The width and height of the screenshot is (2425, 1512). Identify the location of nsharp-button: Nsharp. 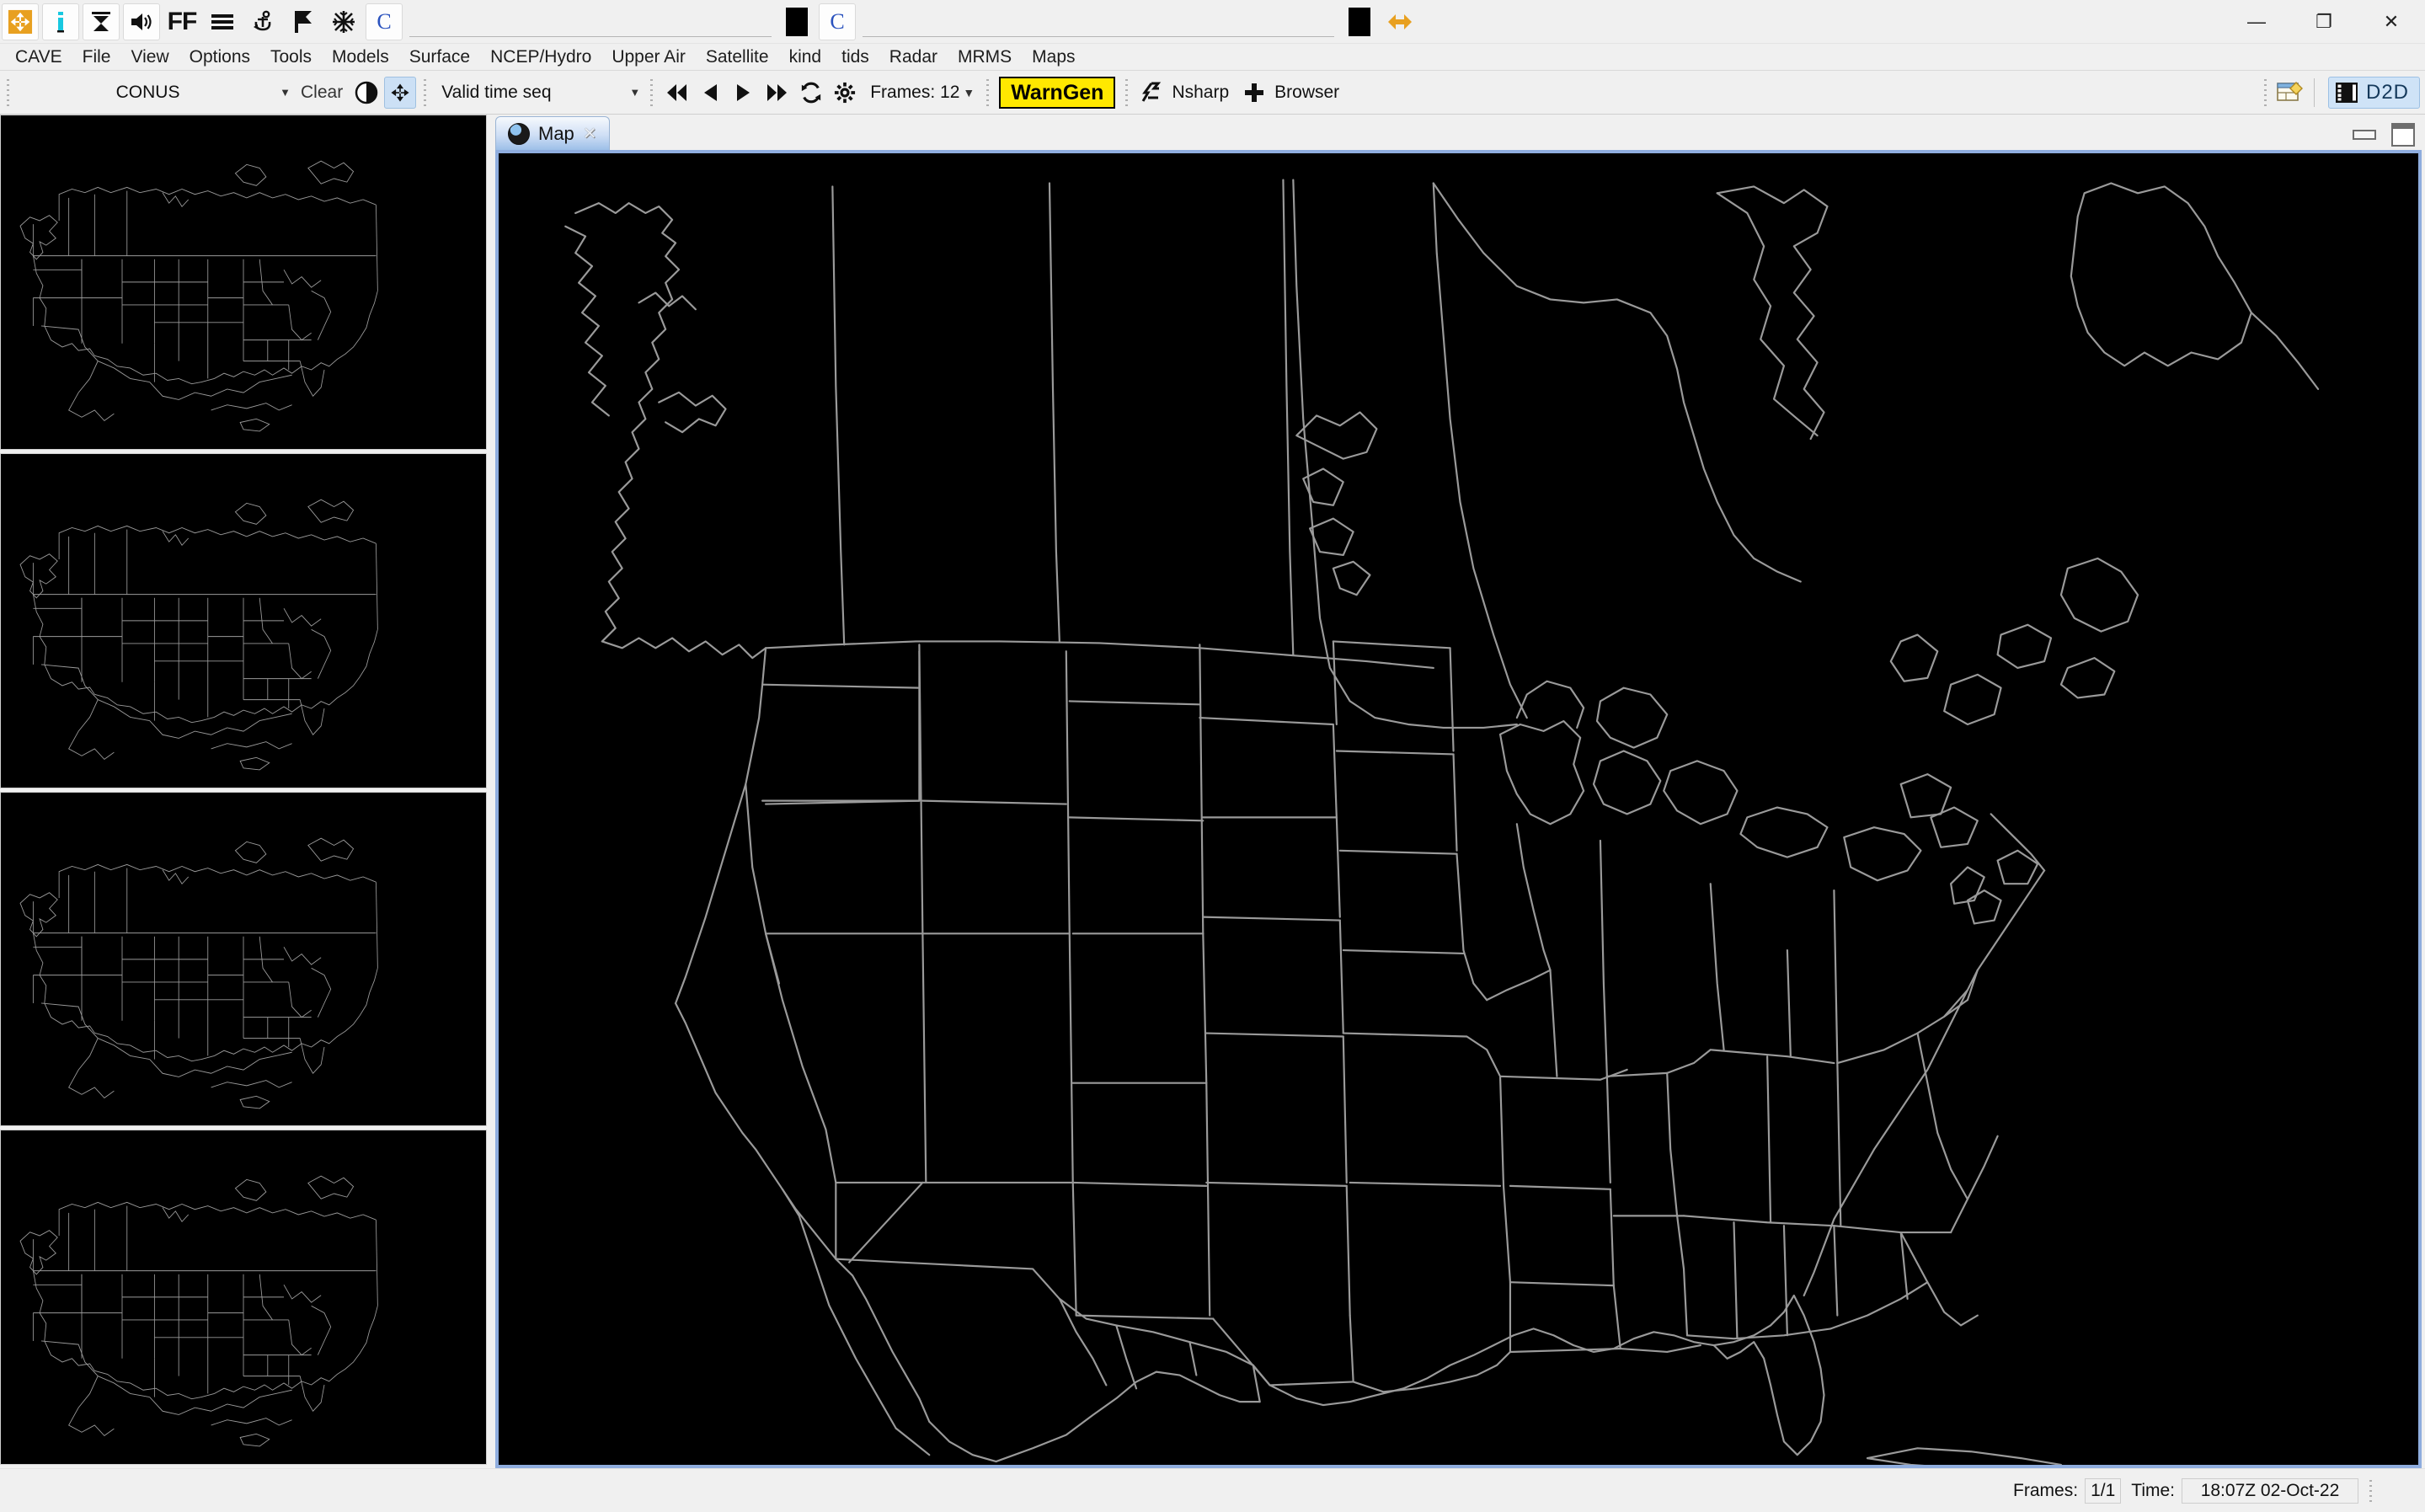
(1202, 93).